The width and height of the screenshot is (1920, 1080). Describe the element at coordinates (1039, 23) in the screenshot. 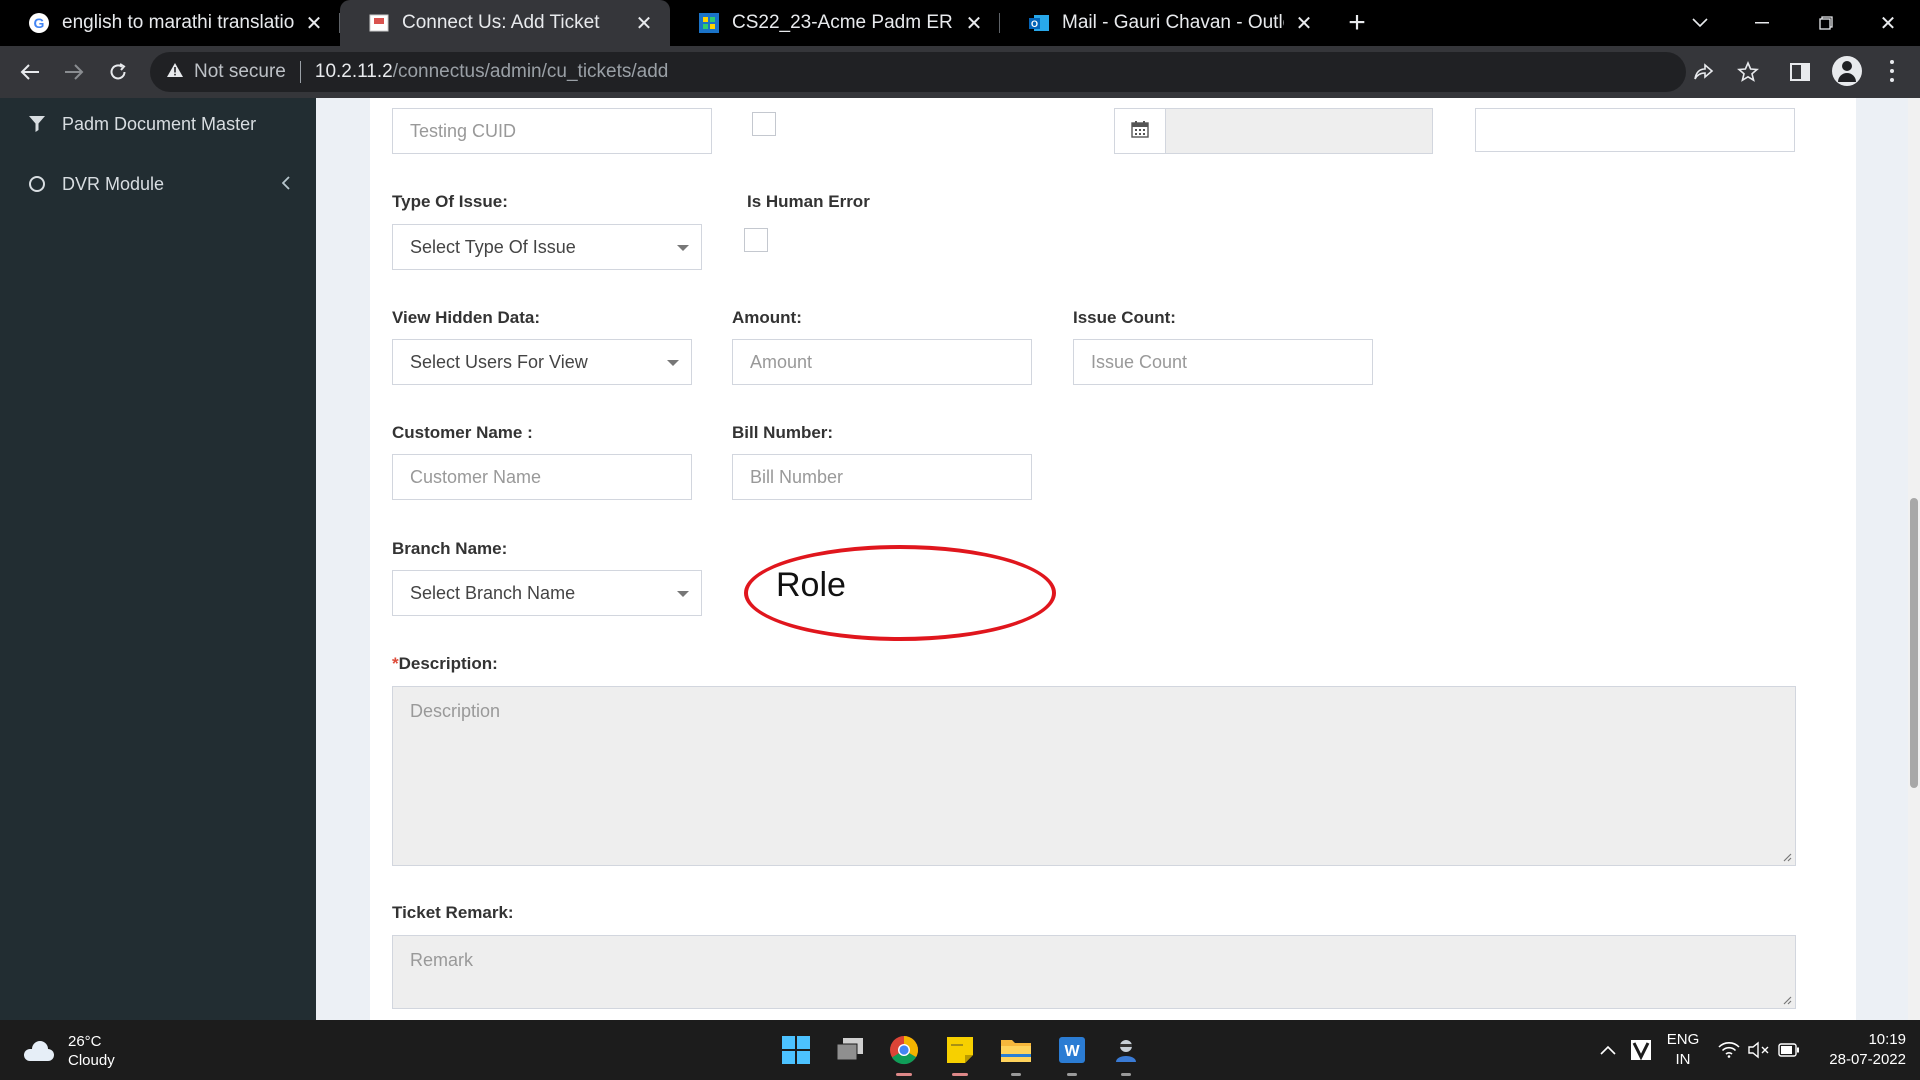

I see `outlook-icon: O` at that location.